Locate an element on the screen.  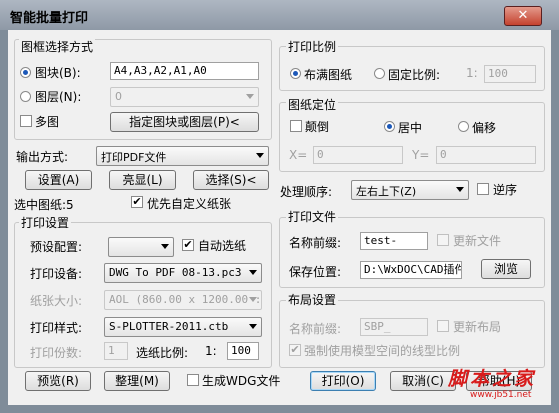
file-prefix-input: test- is located at coordinates (394, 241).